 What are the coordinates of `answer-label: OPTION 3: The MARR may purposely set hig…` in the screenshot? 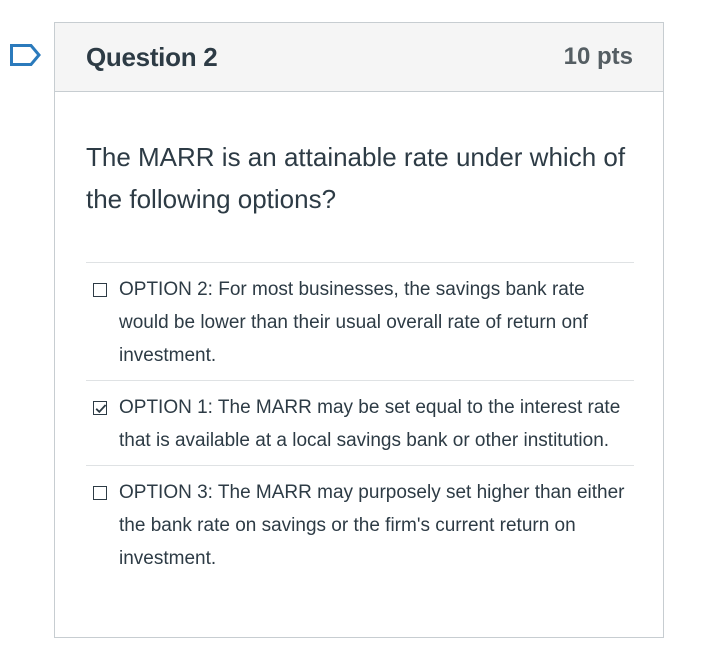 It's located at (372, 525).